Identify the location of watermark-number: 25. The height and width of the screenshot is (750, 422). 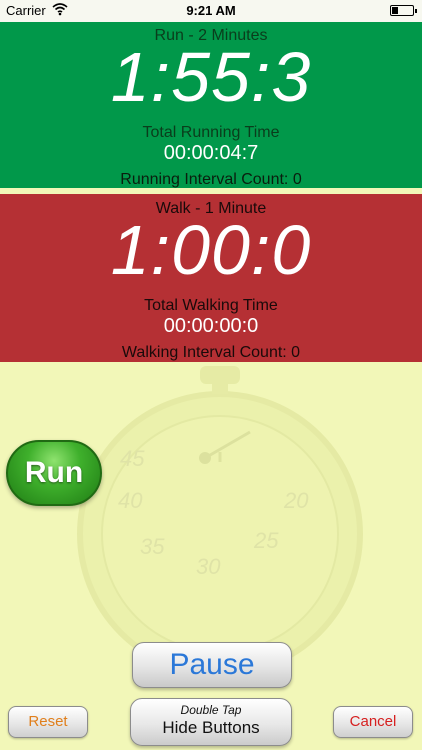
(266, 540).